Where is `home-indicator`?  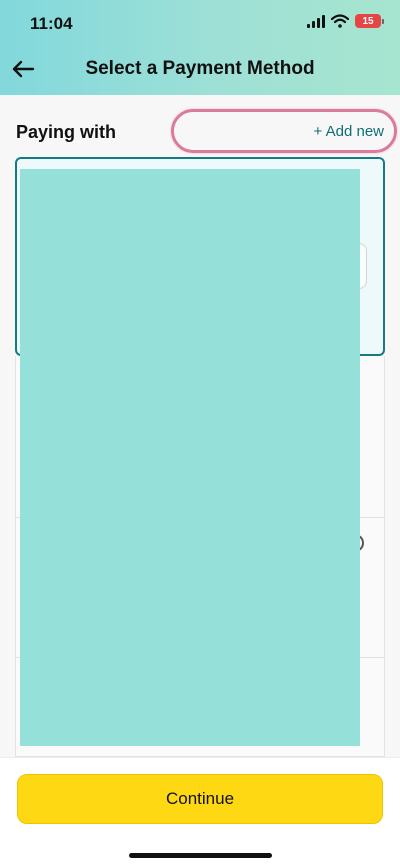 home-indicator is located at coordinates (200, 855).